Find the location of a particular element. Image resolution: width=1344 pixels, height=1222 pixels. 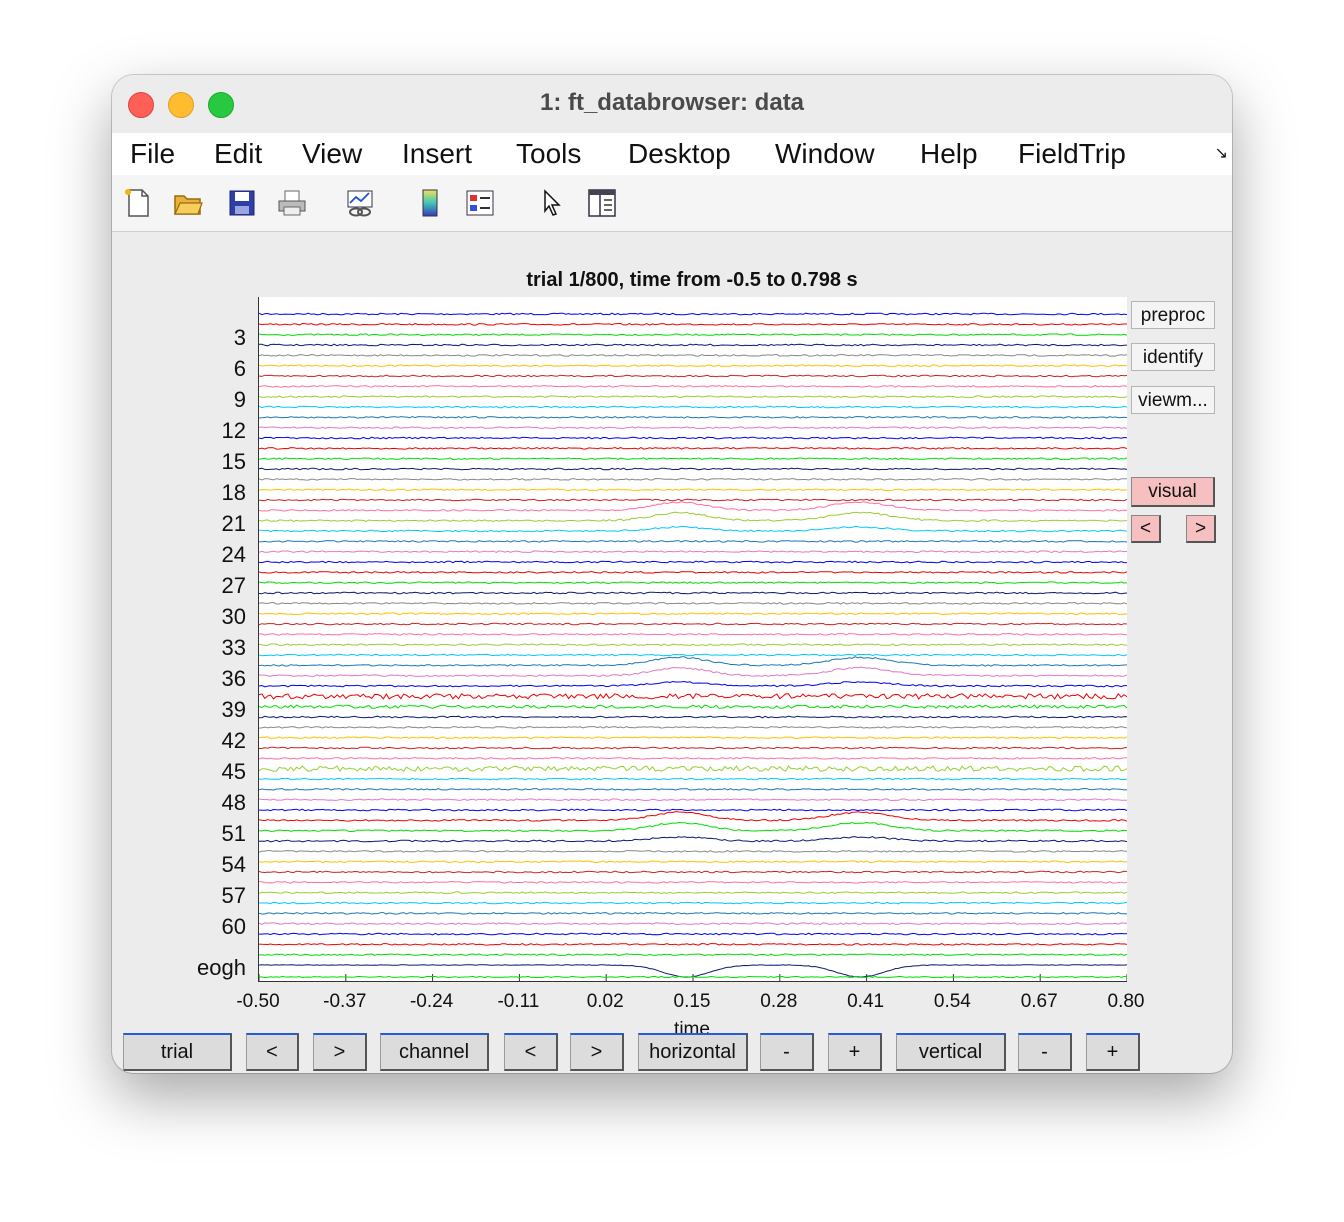

open-folder-icon is located at coordinates (188, 203).